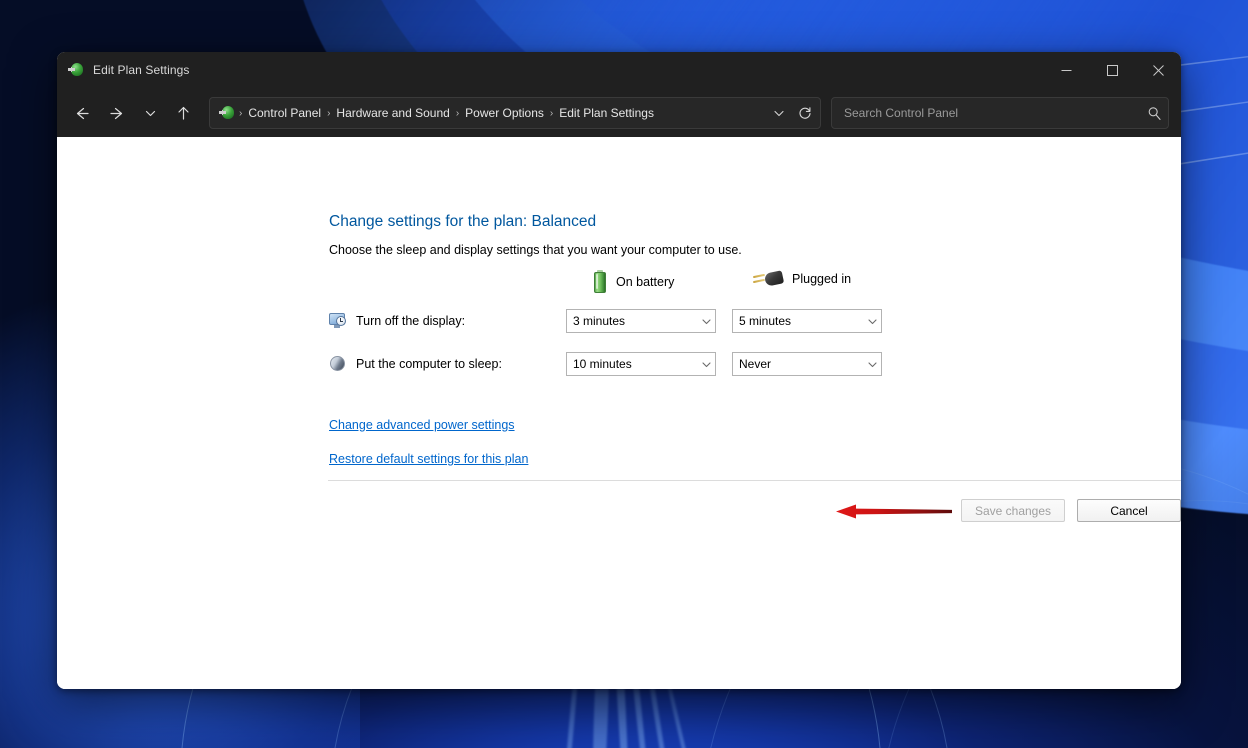  Describe the element at coordinates (411, 321) in the screenshot. I see `setting-label-turn-off-display: Turn off the display:` at that location.